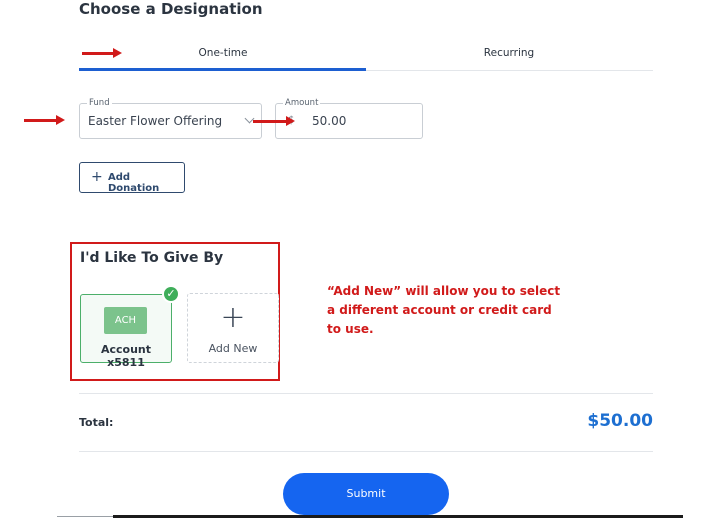 This screenshot has height=522, width=708. What do you see at coordinates (223, 53) in the screenshot?
I see `tab-one-time: One-time` at bounding box center [223, 53].